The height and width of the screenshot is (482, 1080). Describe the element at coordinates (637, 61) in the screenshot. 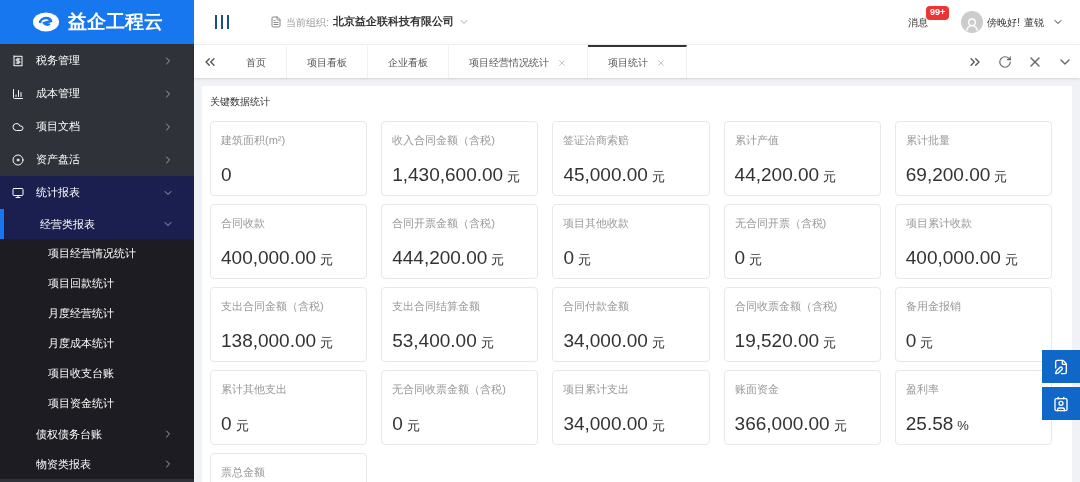

I see `tab: 项目统计` at that location.